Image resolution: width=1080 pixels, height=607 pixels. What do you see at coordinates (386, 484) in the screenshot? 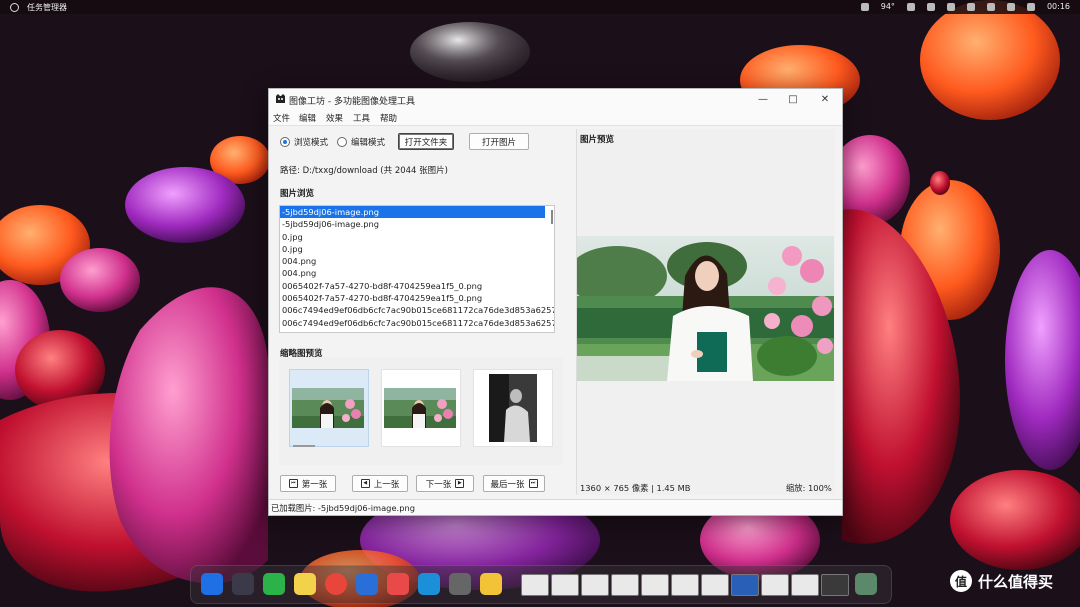
I see `previous-label: 上一张` at bounding box center [386, 484].